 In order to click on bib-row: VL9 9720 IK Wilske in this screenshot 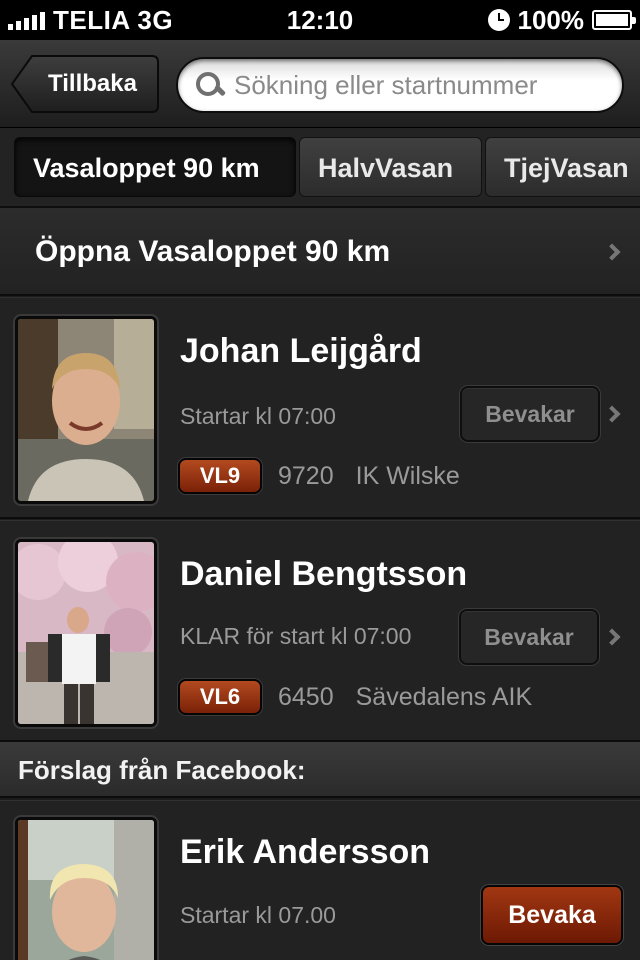, I will do `click(319, 476)`.